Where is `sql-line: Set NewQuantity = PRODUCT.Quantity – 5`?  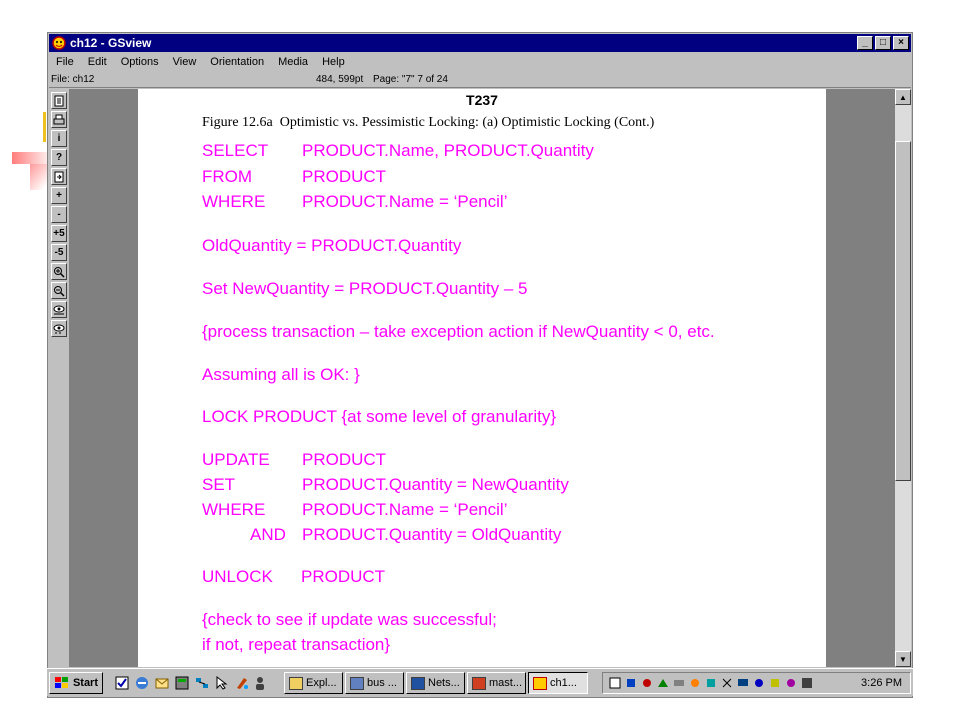
sql-line: Set NewQuantity = PRODUCT.Quantity – 5 is located at coordinates (365, 288).